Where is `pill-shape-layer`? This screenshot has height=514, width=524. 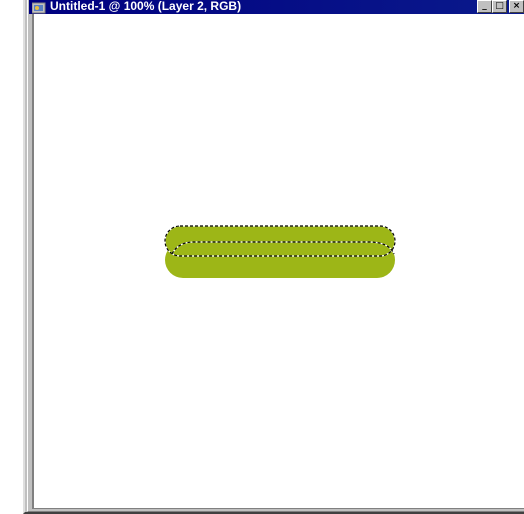 pill-shape-layer is located at coordinates (284, 254).